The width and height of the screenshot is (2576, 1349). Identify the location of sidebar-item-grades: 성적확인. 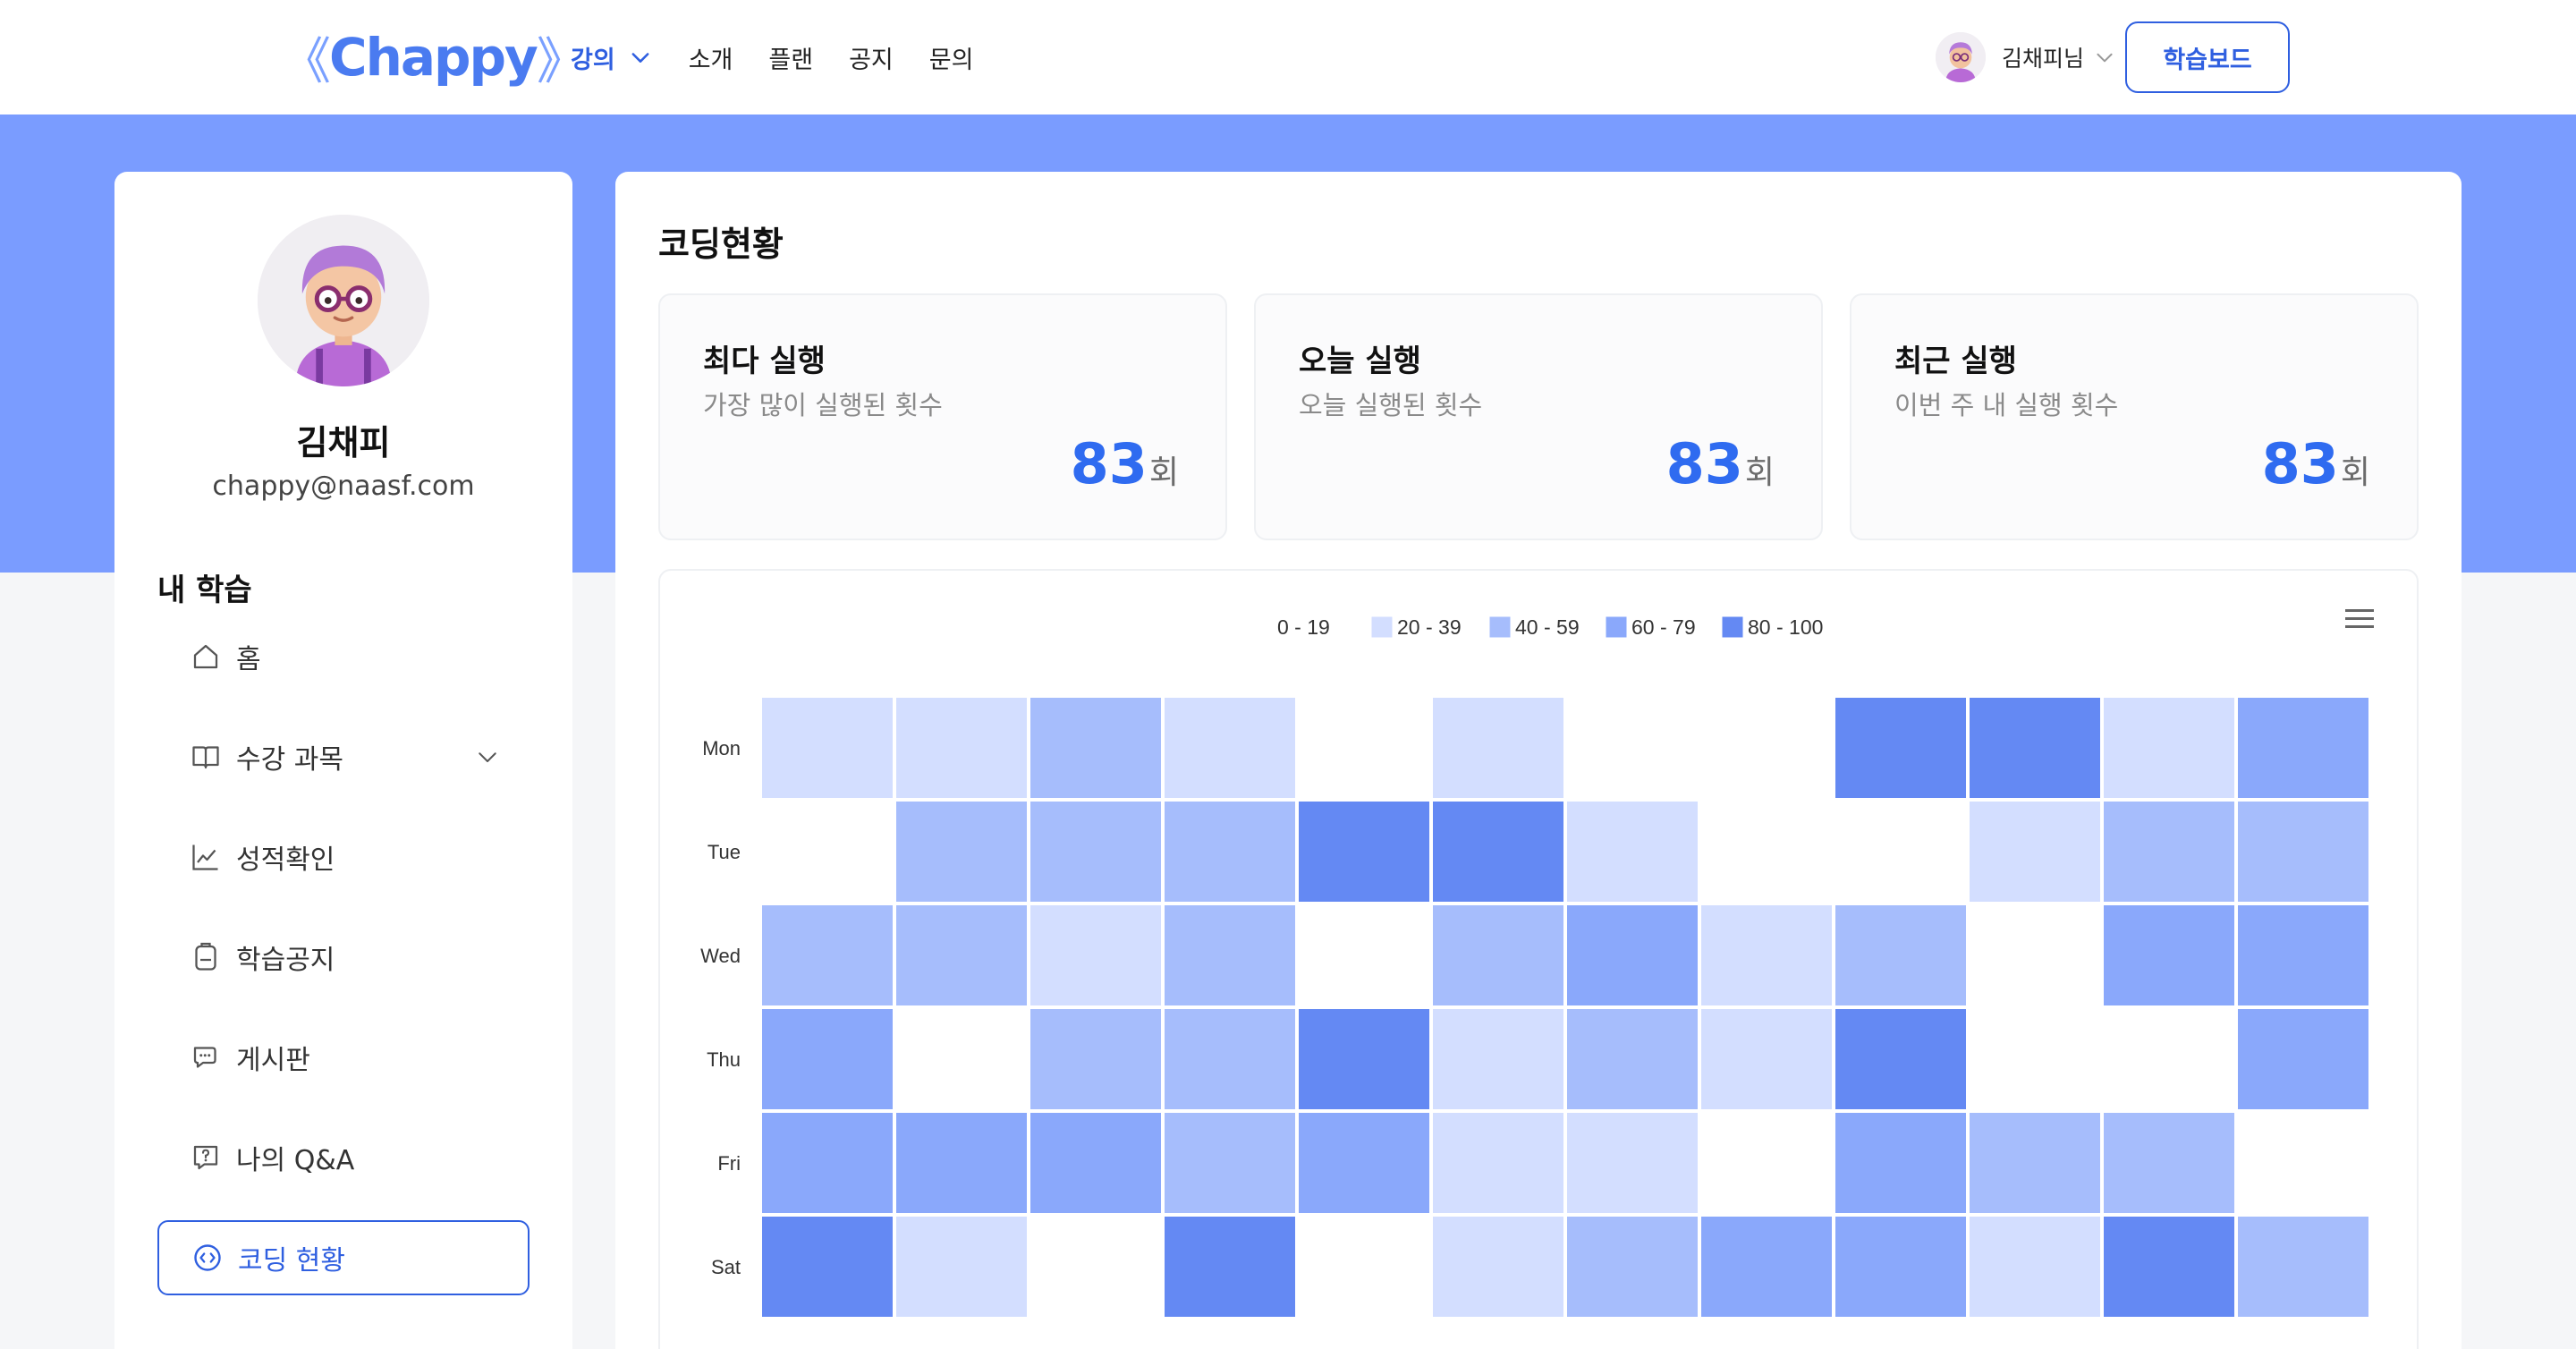
(343, 857).